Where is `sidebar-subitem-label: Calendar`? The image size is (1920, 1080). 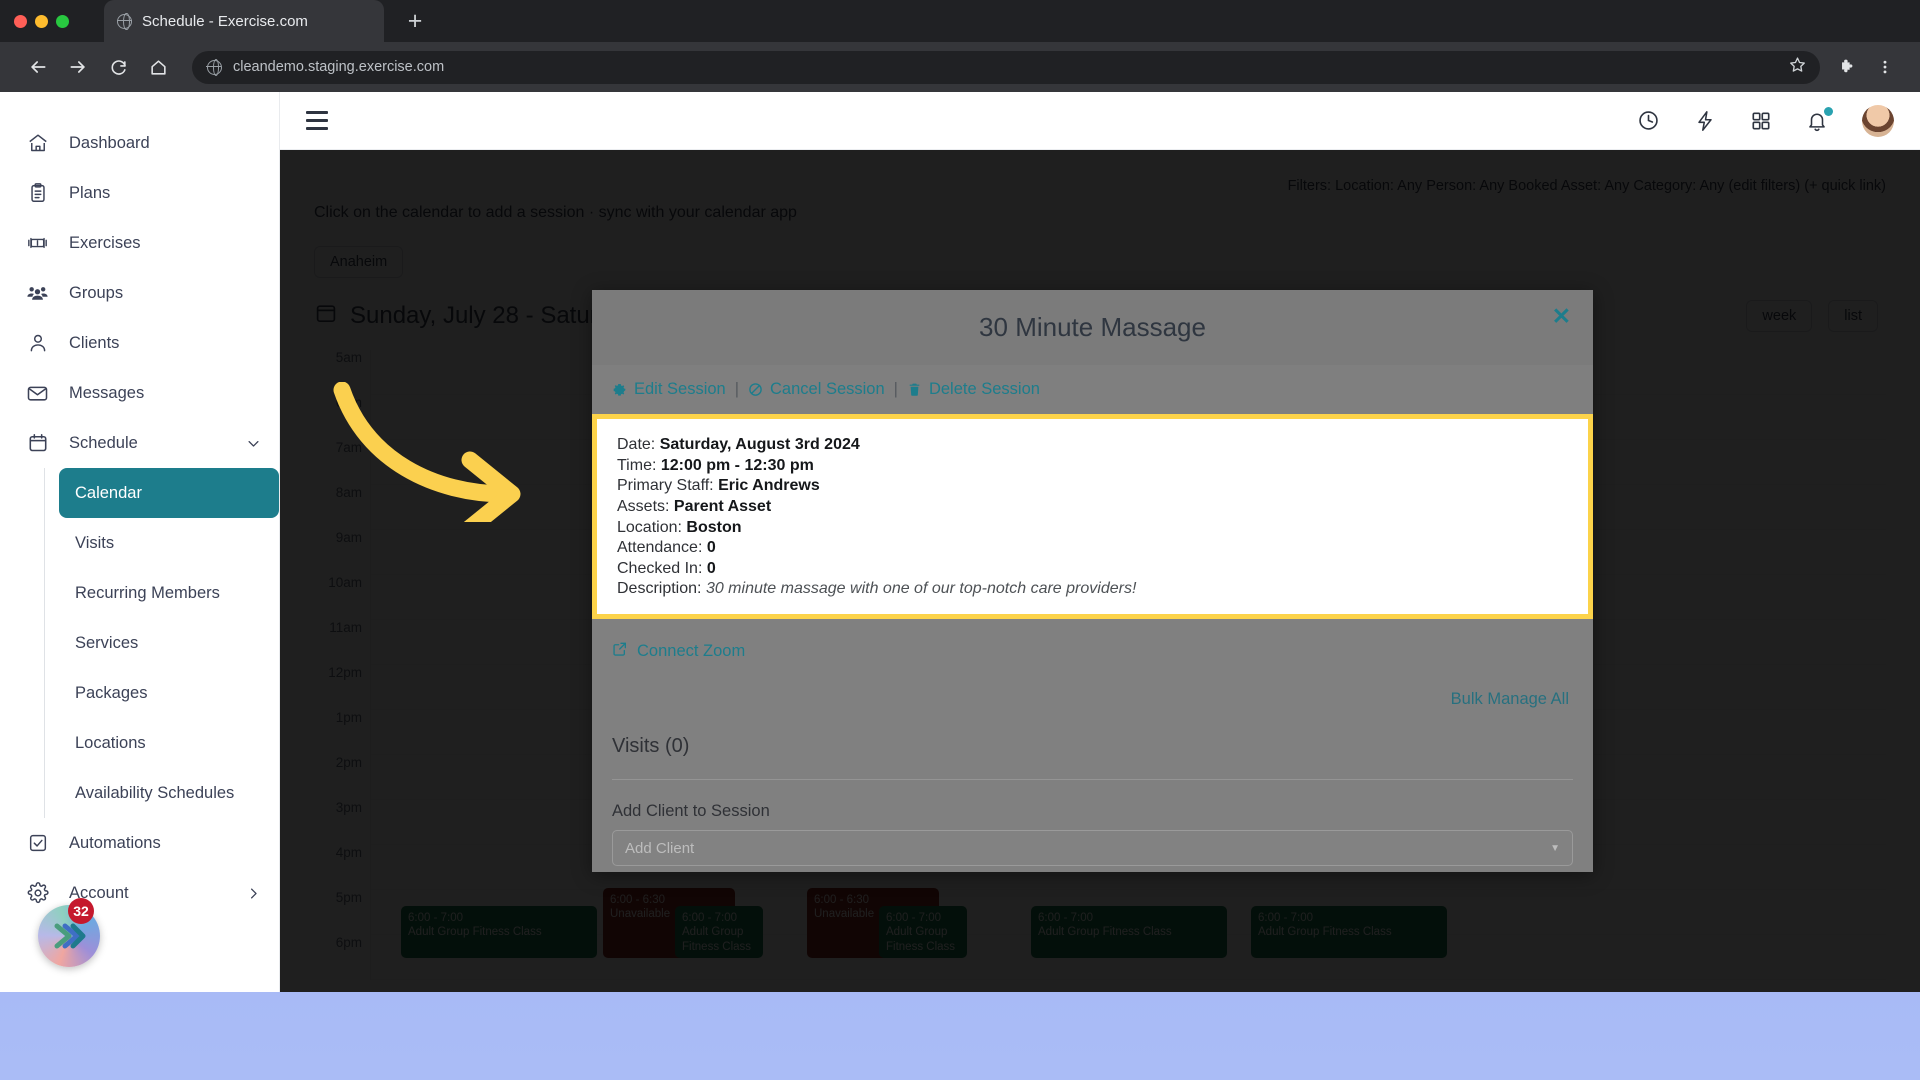 sidebar-subitem-label: Calendar is located at coordinates (108, 492).